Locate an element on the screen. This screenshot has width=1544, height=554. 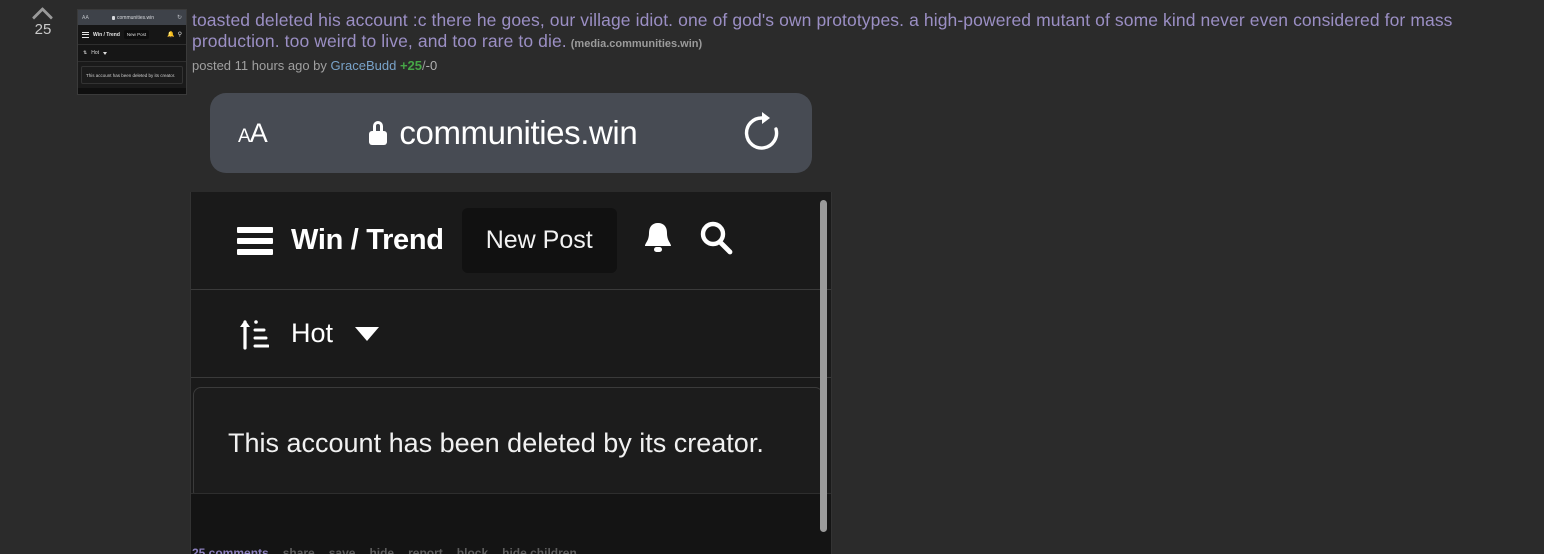
sort-label: Hot is located at coordinates (312, 333).